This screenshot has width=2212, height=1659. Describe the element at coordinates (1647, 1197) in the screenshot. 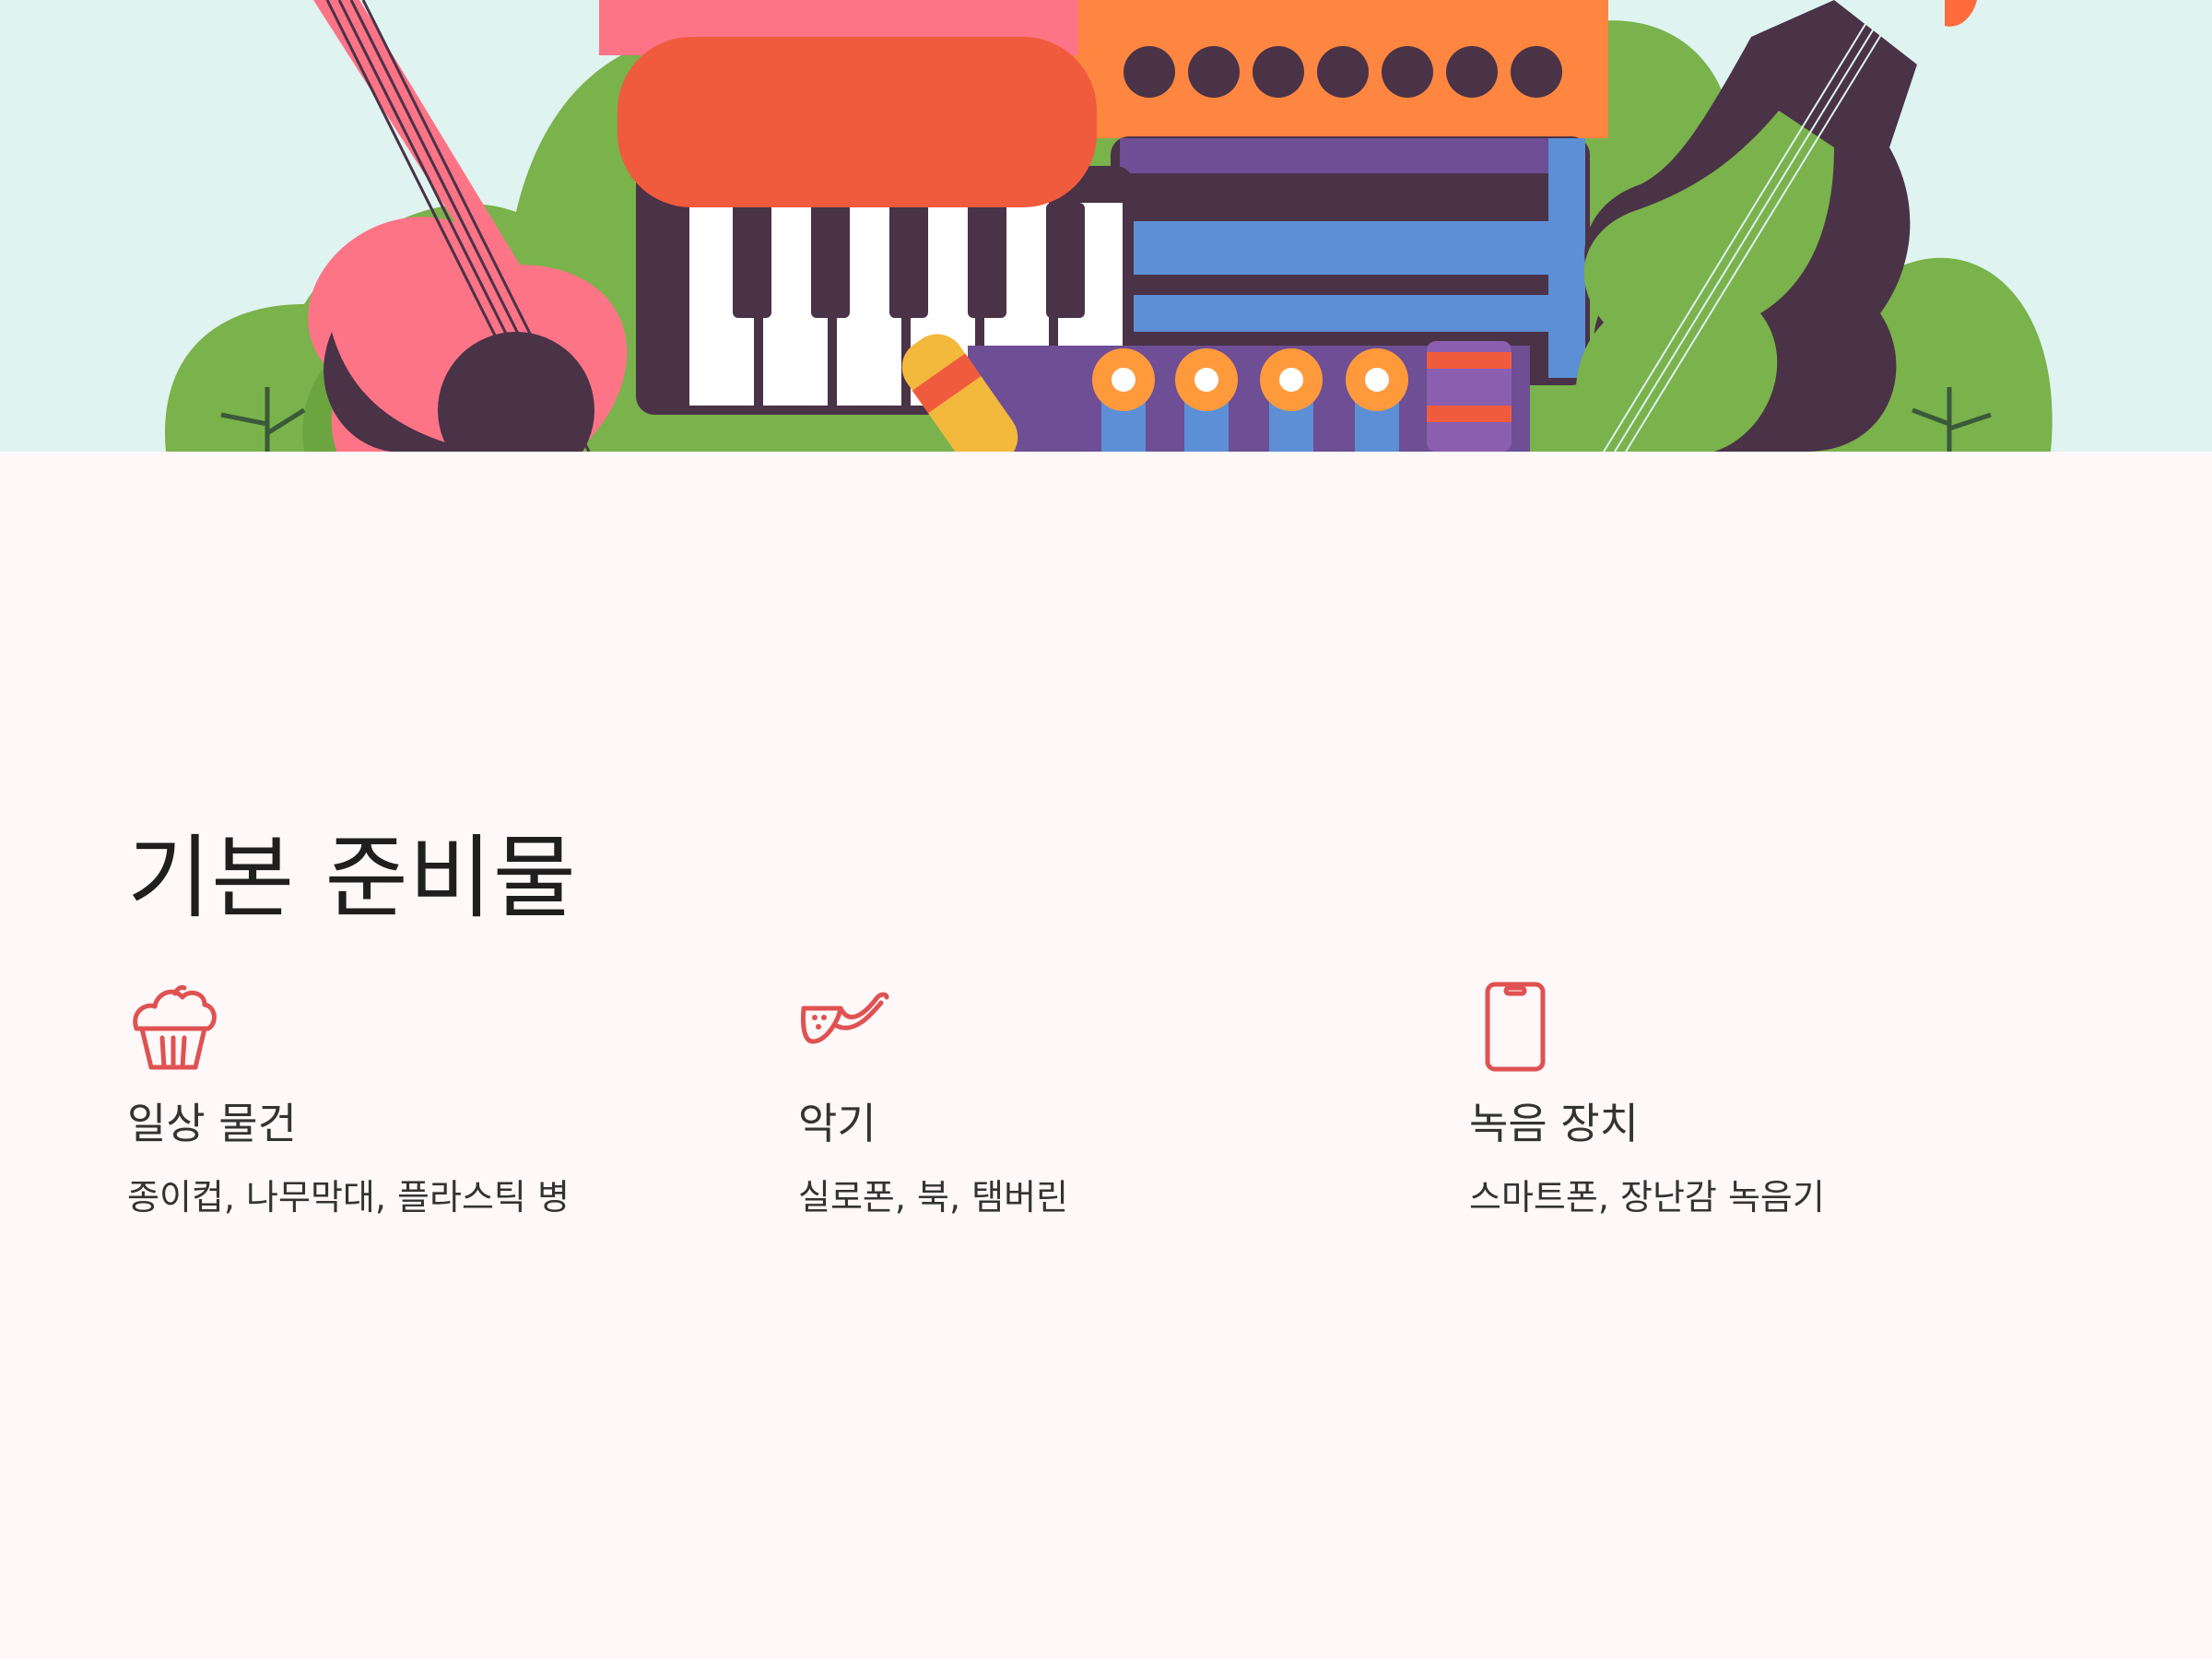

I see `supply-item-description: 스마트폰, 장난감 녹음기` at that location.